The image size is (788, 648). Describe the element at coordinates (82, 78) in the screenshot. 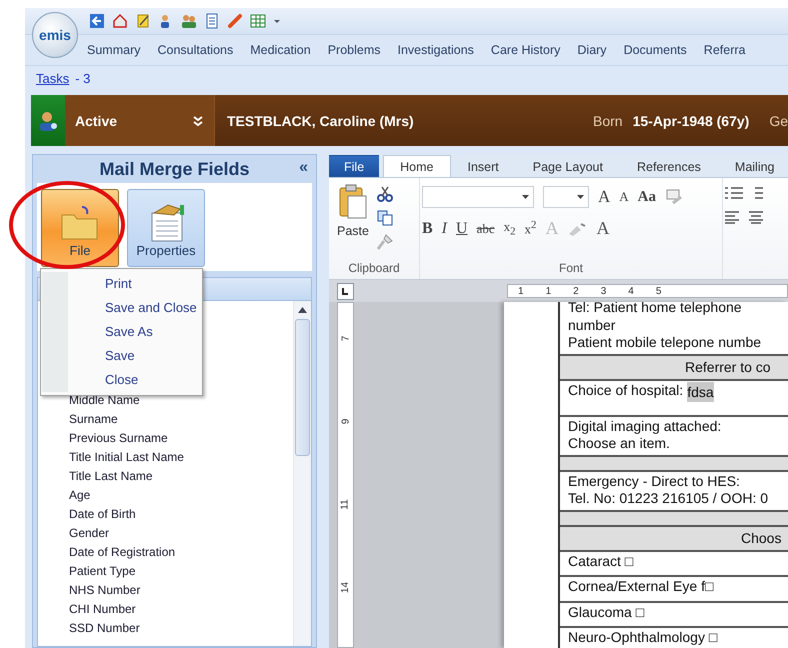

I see `task-count: - 3` at that location.